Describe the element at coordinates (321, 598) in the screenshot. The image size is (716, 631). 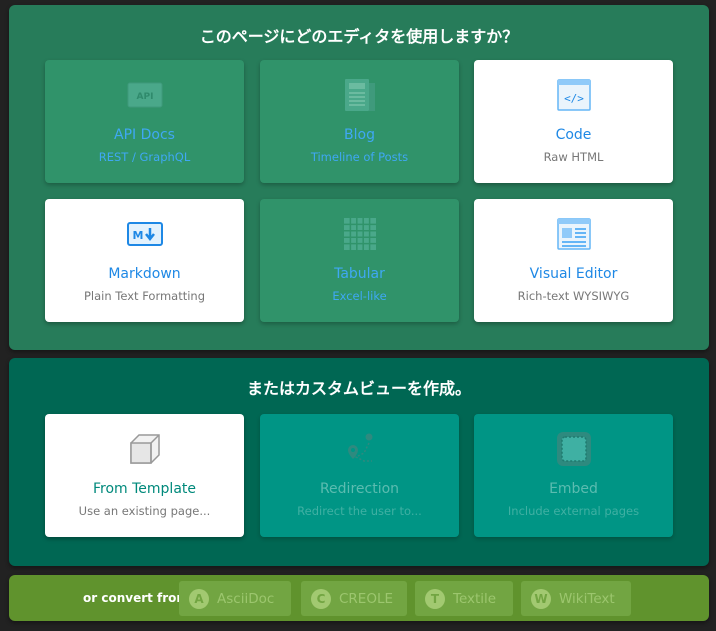
I see `creole-icon: C` at that location.